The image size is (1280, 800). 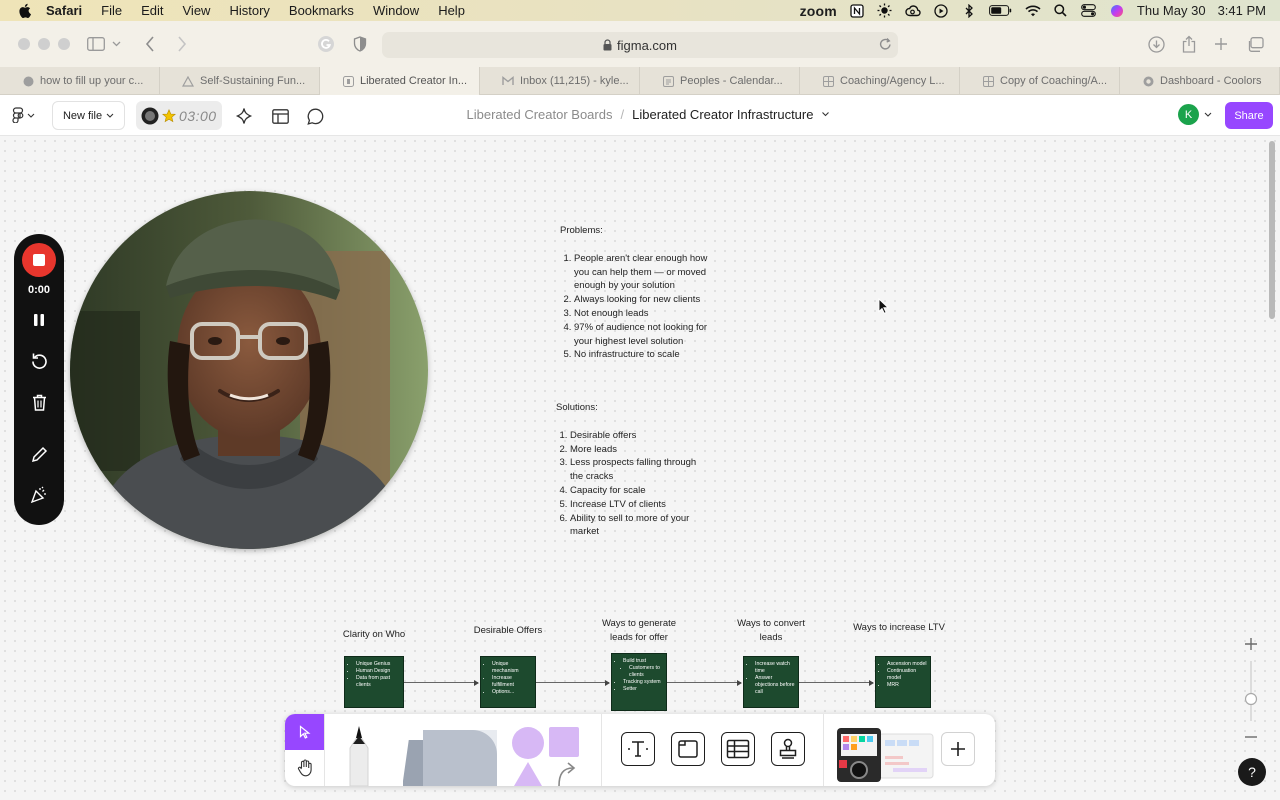 I want to click on window-controls, so click(x=44, y=44).